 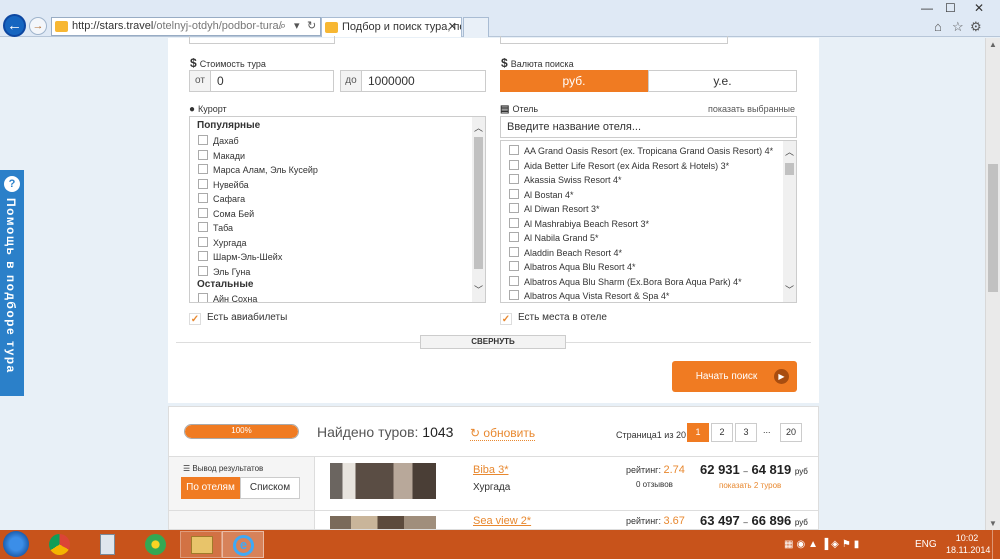 What do you see at coordinates (476, 27) in the screenshot?
I see `new-tab-button` at bounding box center [476, 27].